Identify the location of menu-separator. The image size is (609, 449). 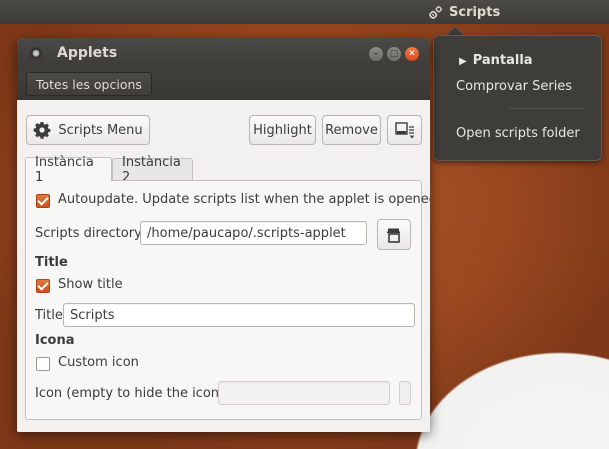
(546, 108).